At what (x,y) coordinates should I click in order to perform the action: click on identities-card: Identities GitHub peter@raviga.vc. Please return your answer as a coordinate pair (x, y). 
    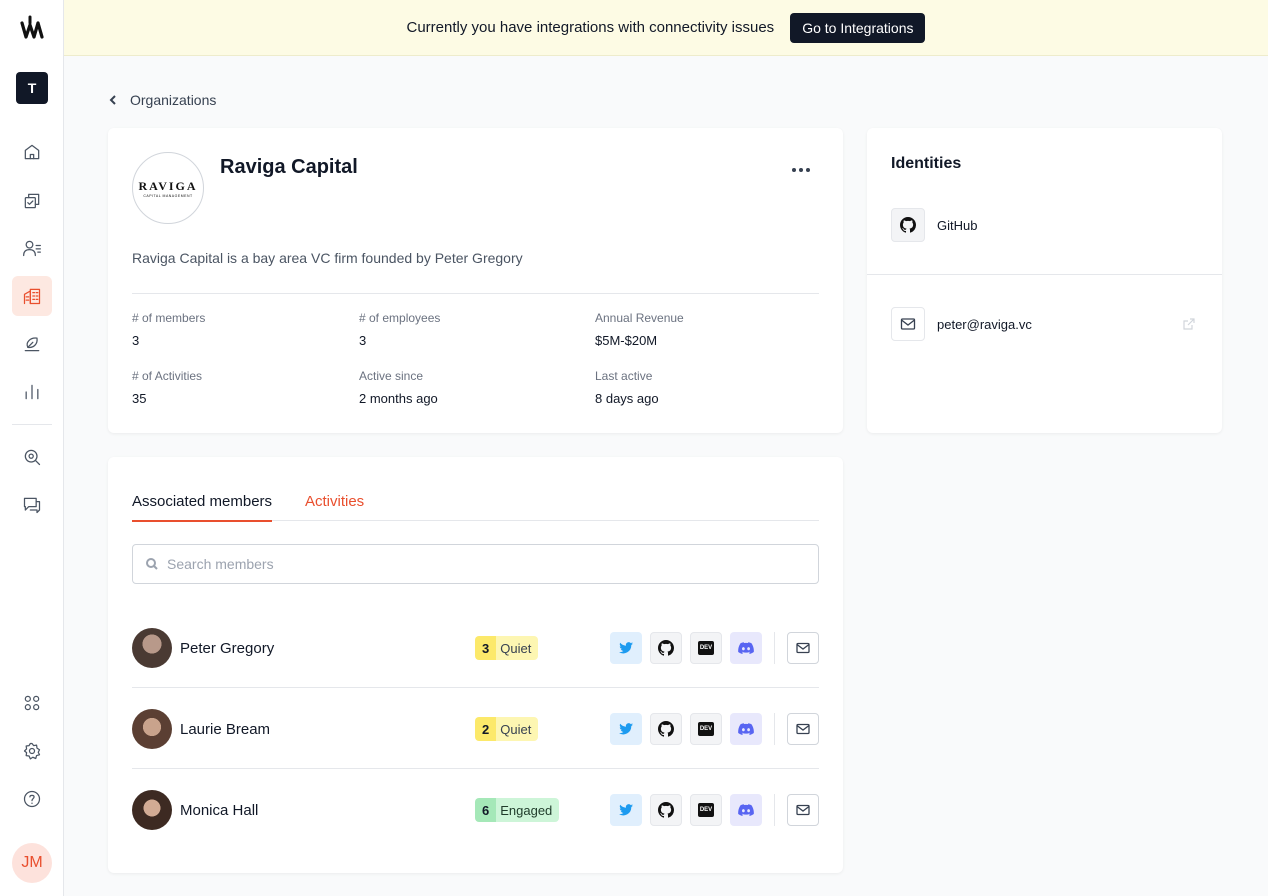
    Looking at the image, I should click on (1044, 280).